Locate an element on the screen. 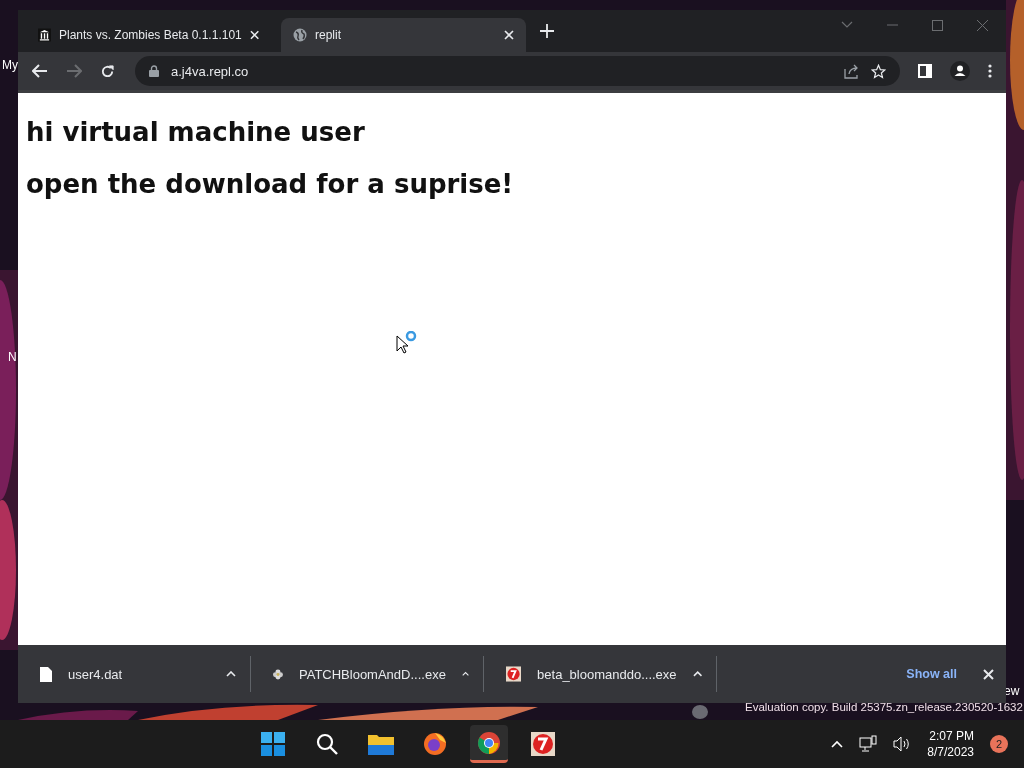  download-filename: user4.dat is located at coordinates (96, 674).